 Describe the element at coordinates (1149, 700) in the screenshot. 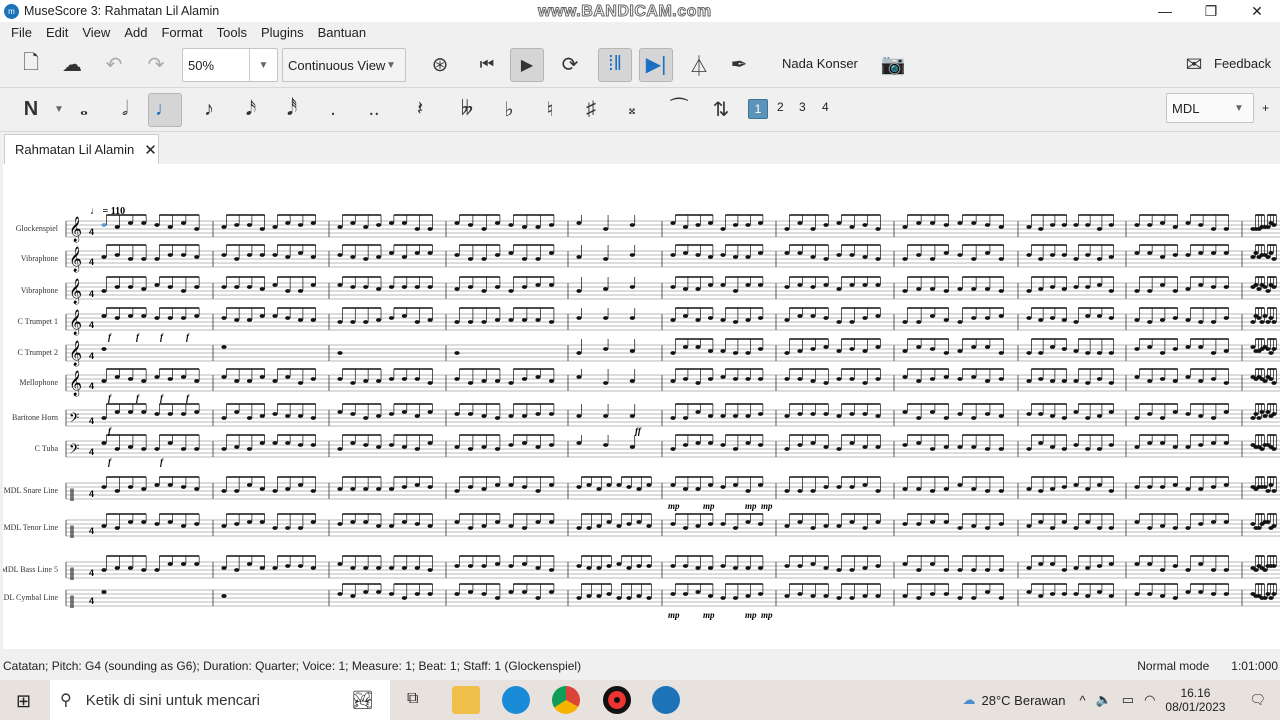

I see `wifi-icon: ◠` at that location.